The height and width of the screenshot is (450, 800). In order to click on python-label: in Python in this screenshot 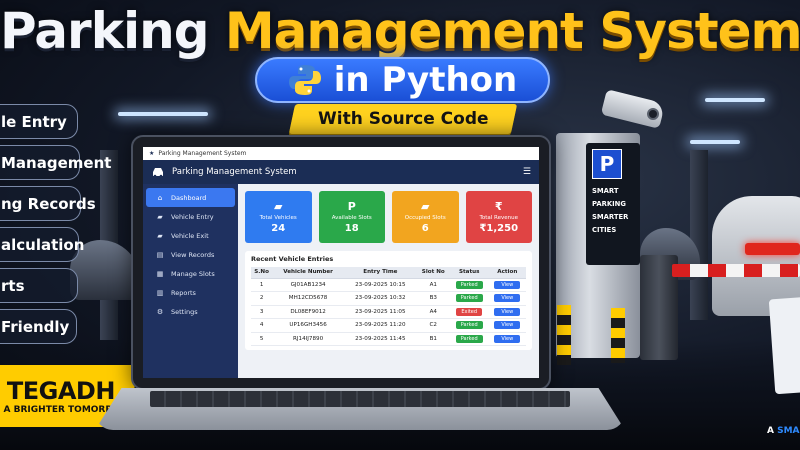, I will do `click(425, 80)`.